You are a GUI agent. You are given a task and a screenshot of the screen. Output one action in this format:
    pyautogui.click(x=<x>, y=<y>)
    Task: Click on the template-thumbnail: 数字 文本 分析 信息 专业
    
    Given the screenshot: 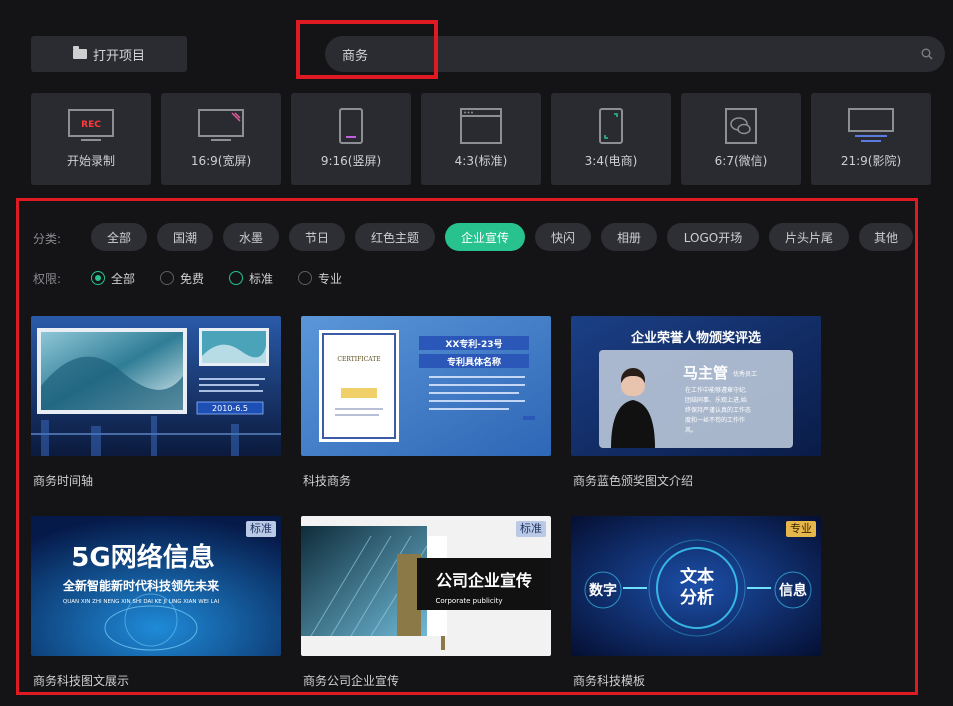 What is the action you would take?
    pyautogui.click(x=696, y=586)
    